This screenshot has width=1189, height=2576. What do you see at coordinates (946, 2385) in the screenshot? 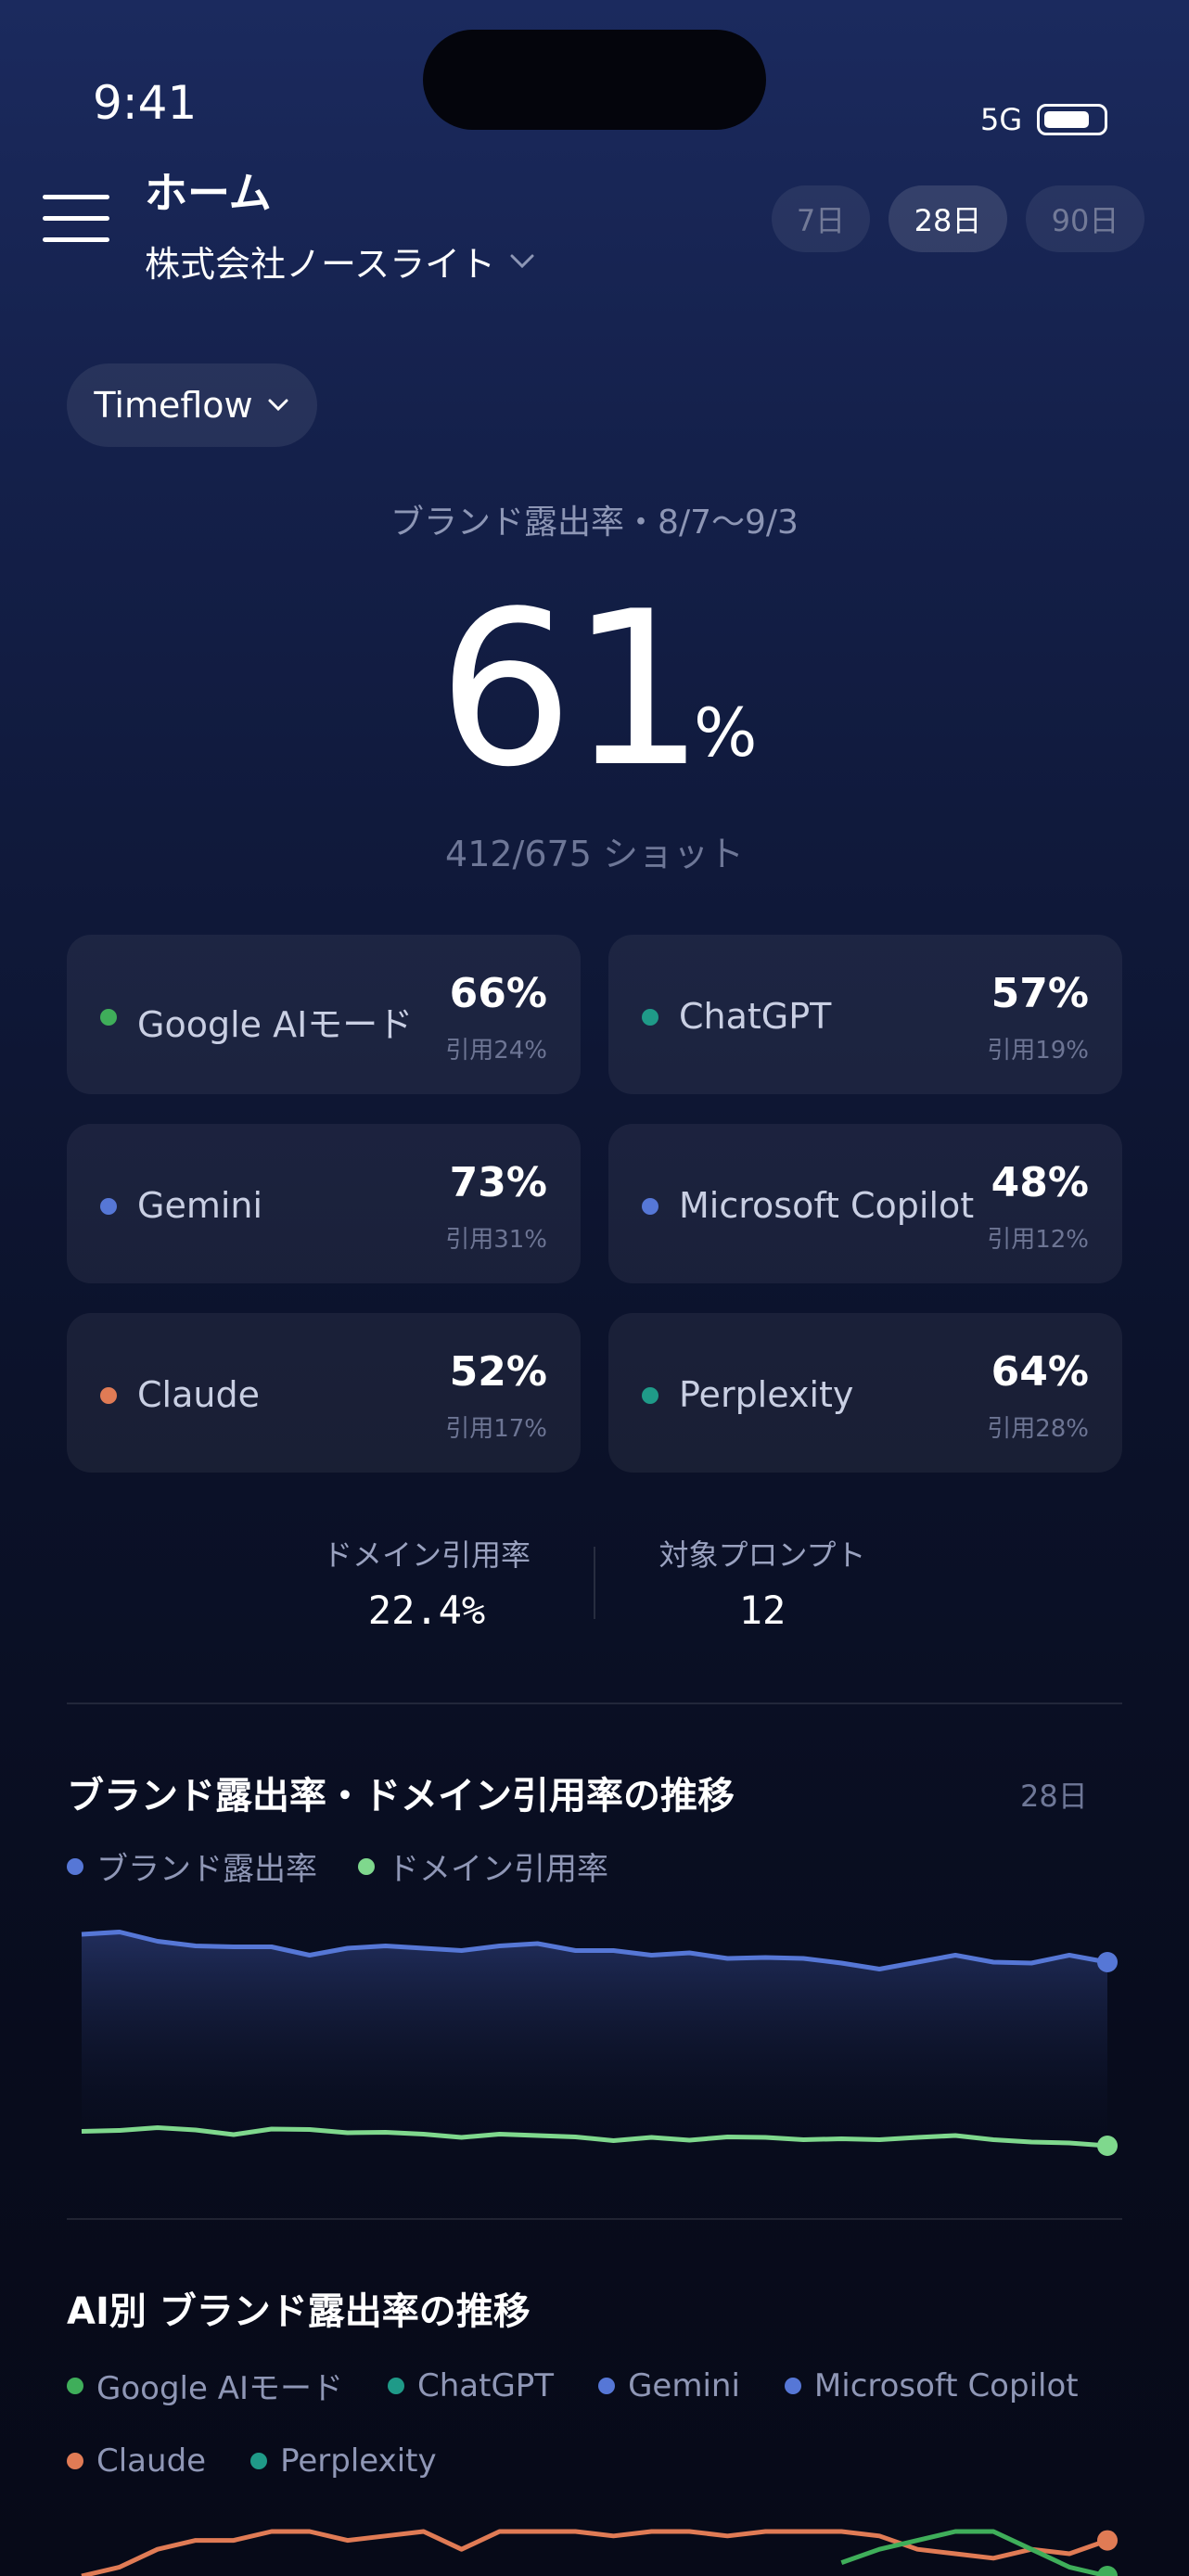
I see `legend-label: Microsoft Copilot` at bounding box center [946, 2385].